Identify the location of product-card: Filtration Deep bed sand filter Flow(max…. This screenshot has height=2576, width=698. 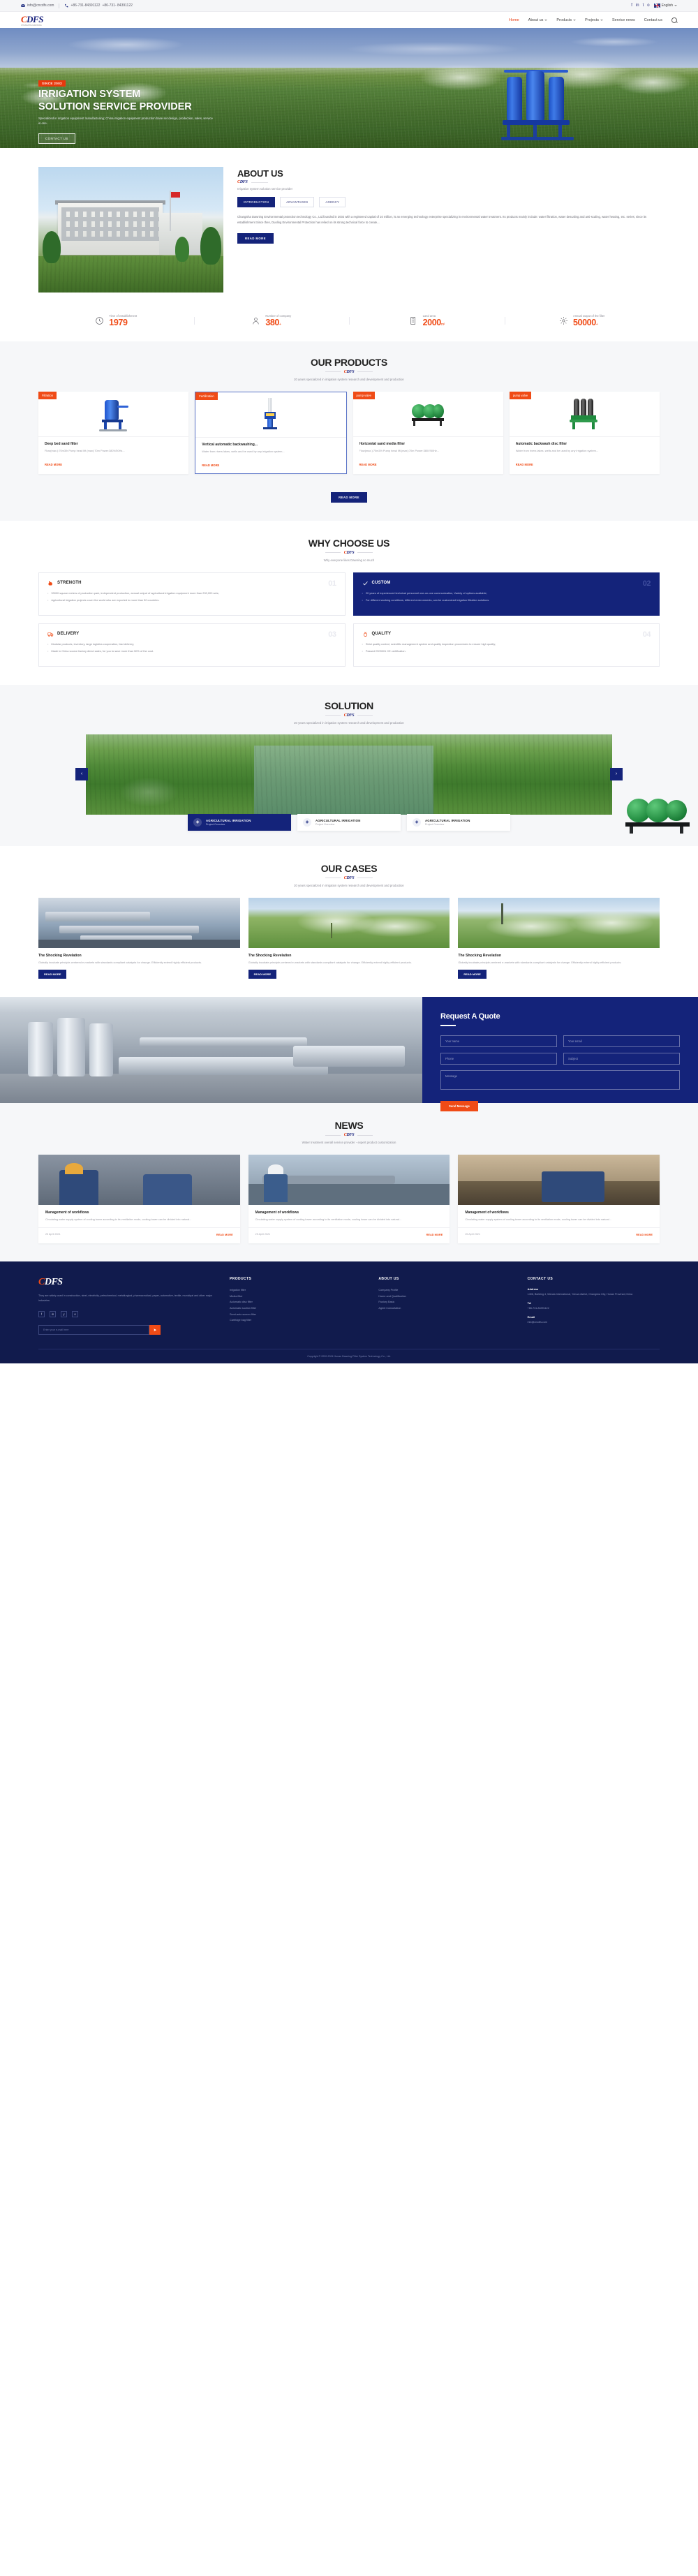
(113, 432).